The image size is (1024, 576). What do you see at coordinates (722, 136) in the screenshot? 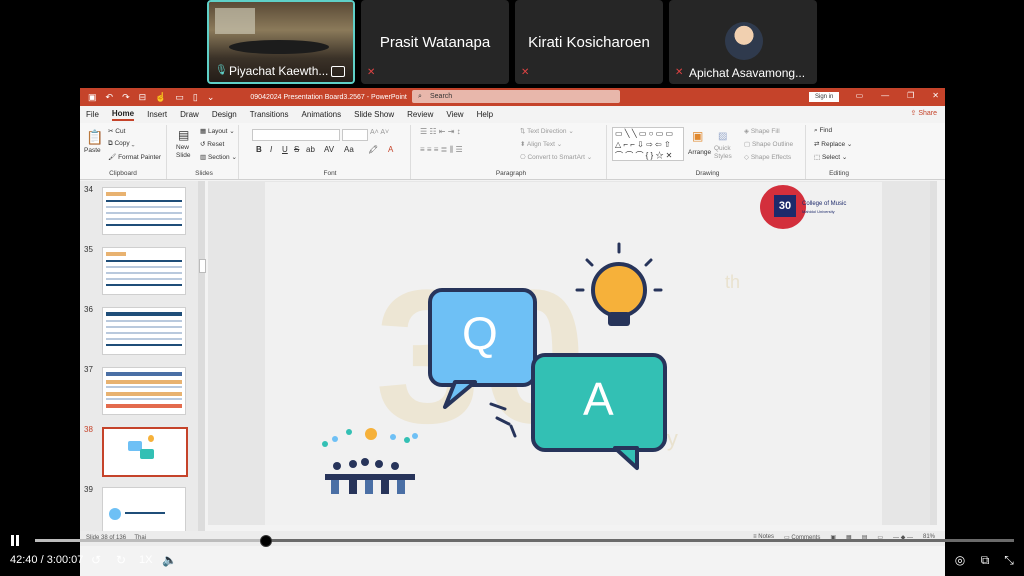
I see `quick-styles-icon: ▨` at bounding box center [722, 136].